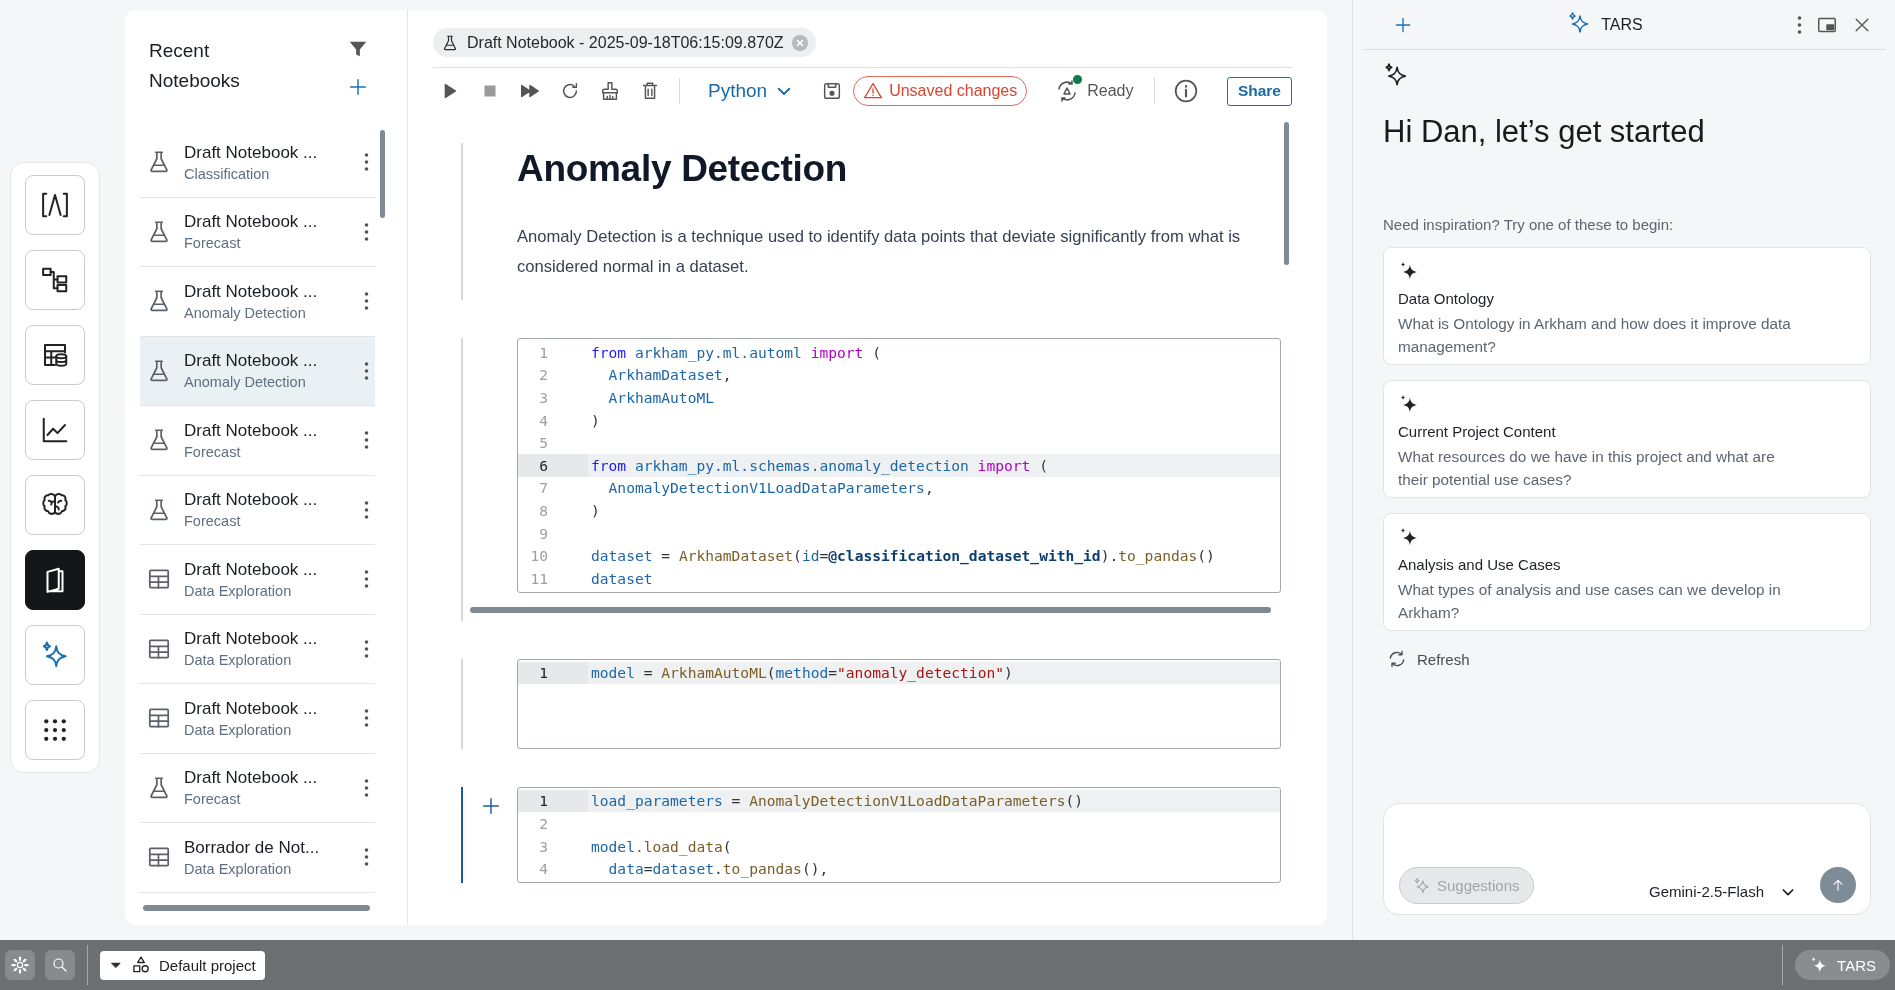  Describe the element at coordinates (622, 578) in the screenshot. I see `code-line: dataset` at that location.